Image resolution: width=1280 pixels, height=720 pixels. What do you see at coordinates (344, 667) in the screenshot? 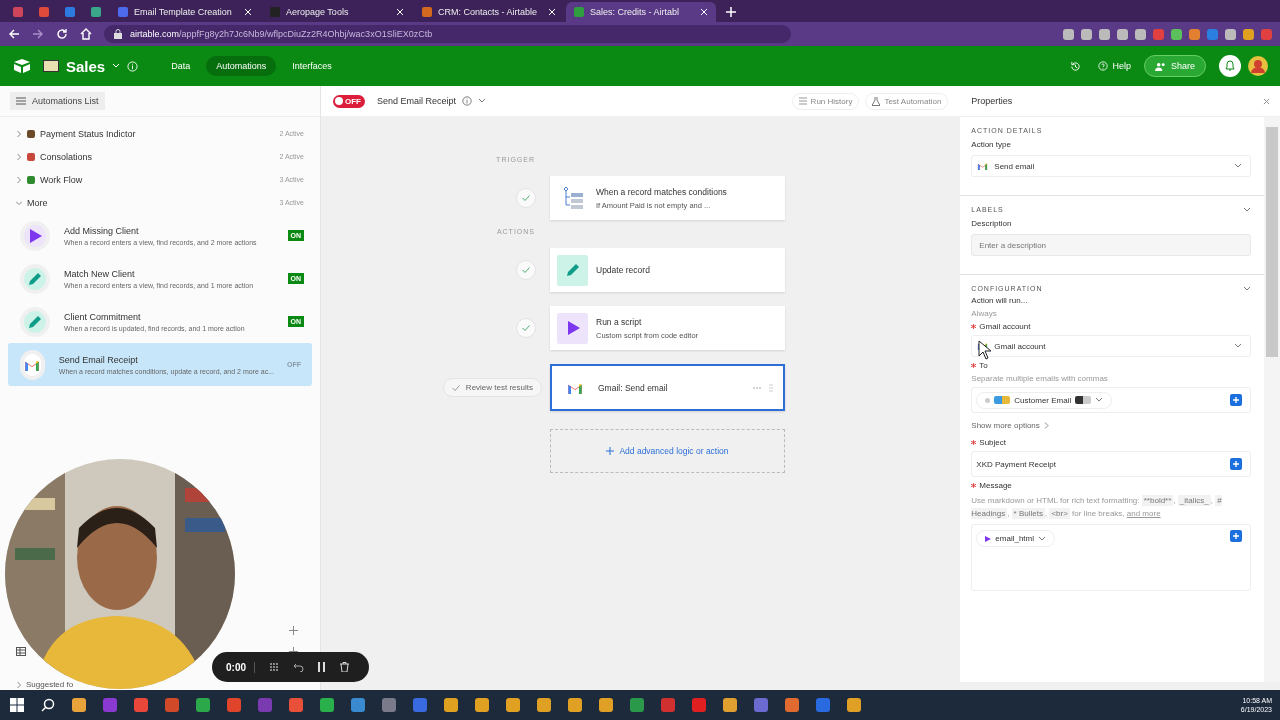
I see `trash-icon` at bounding box center [344, 667].